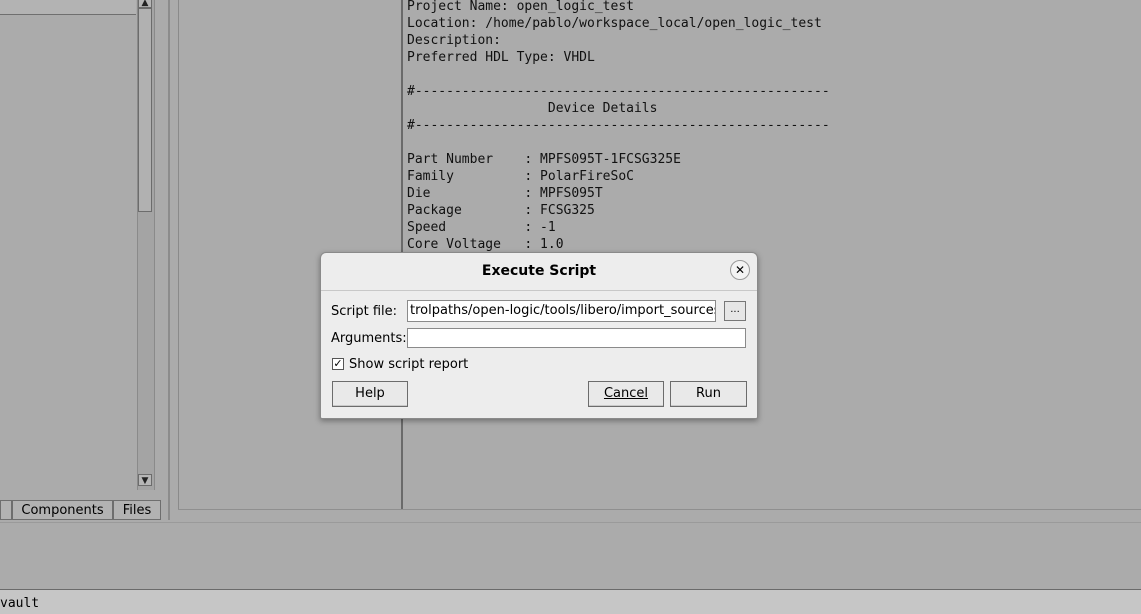 This screenshot has height=614, width=1141. Describe the element at coordinates (708, 394) in the screenshot. I see `run-button: Run` at that location.